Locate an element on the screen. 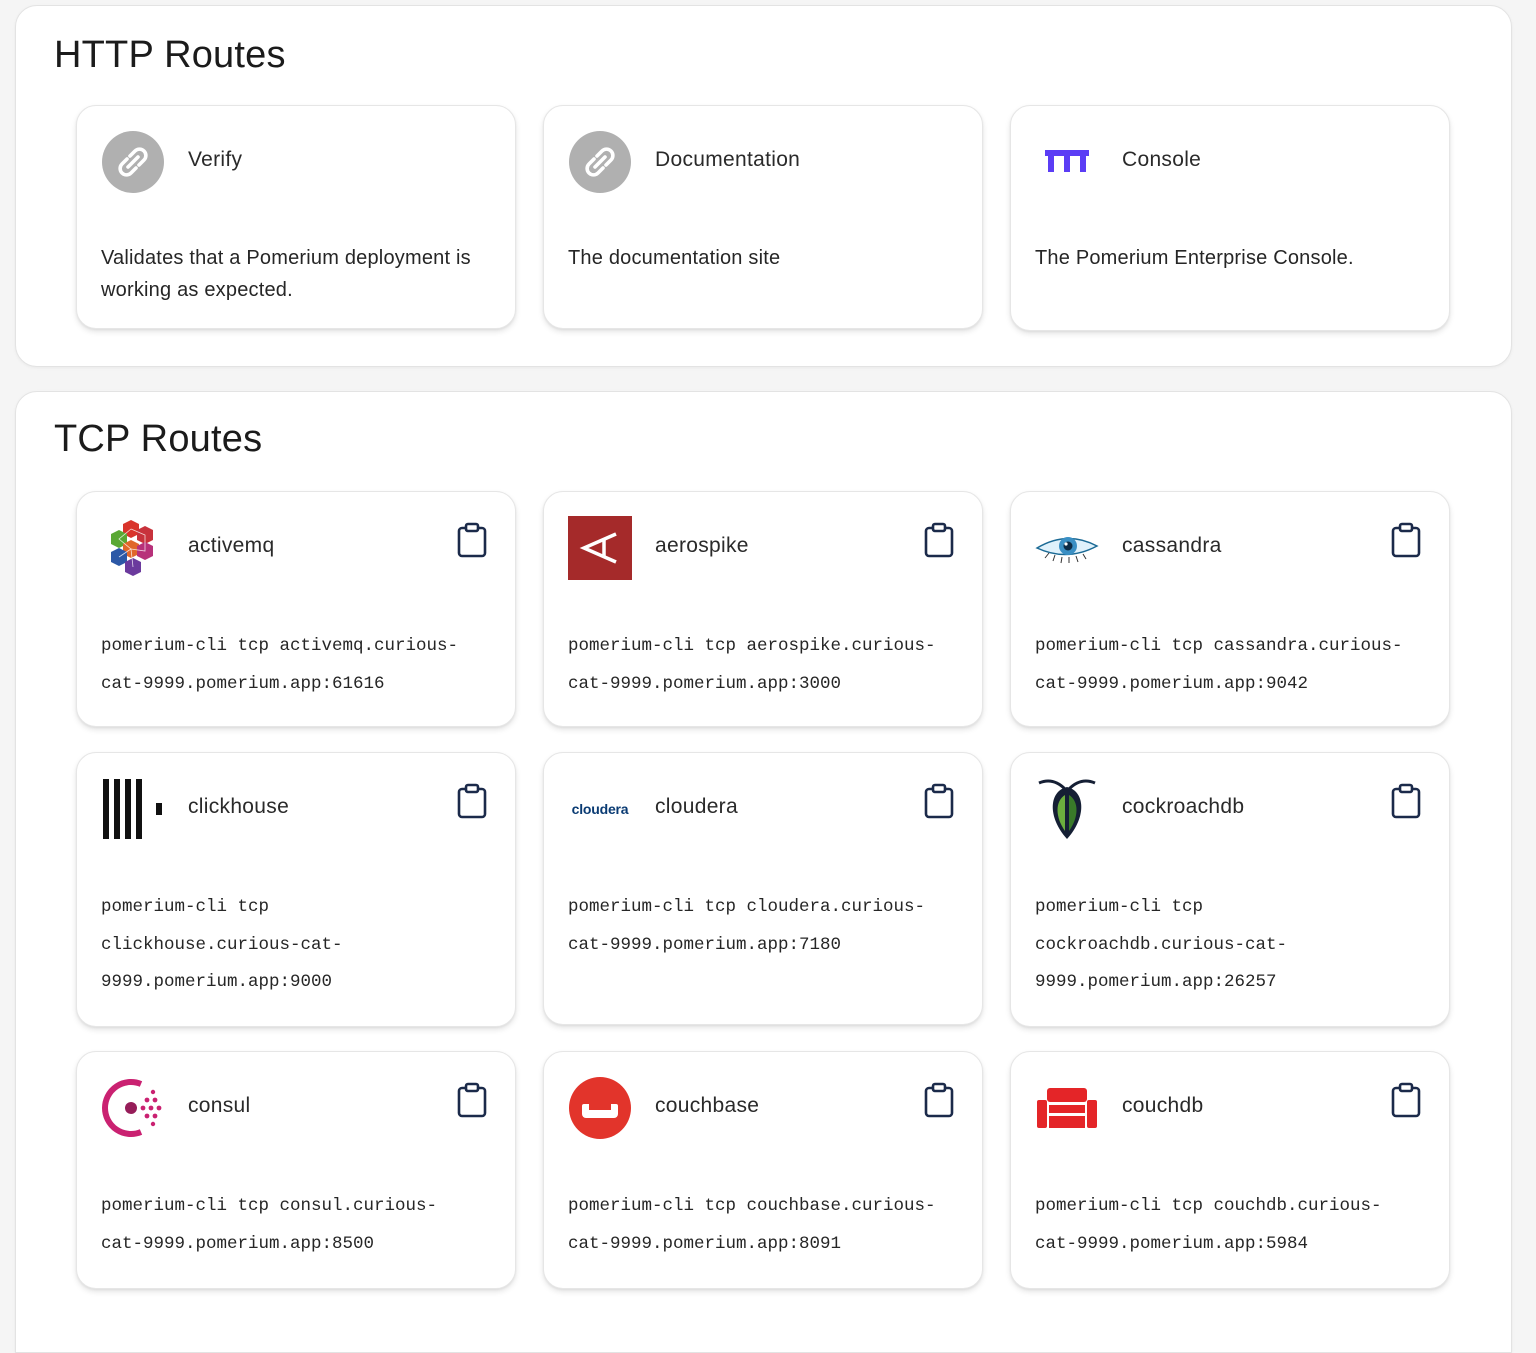  route-title: couchdb is located at coordinates (1163, 1105).